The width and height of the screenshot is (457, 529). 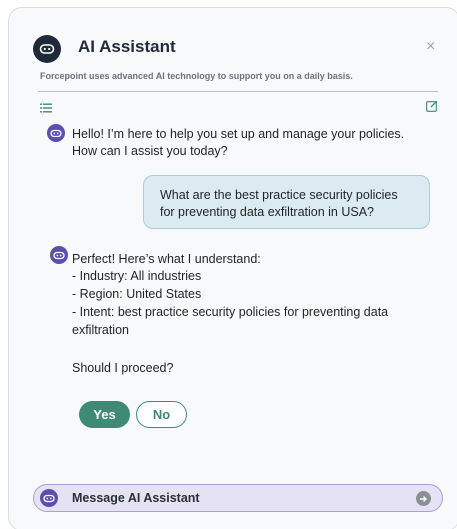 What do you see at coordinates (150, 151) in the screenshot?
I see `bot-message-greeting-line2: How can I assist you today?` at bounding box center [150, 151].